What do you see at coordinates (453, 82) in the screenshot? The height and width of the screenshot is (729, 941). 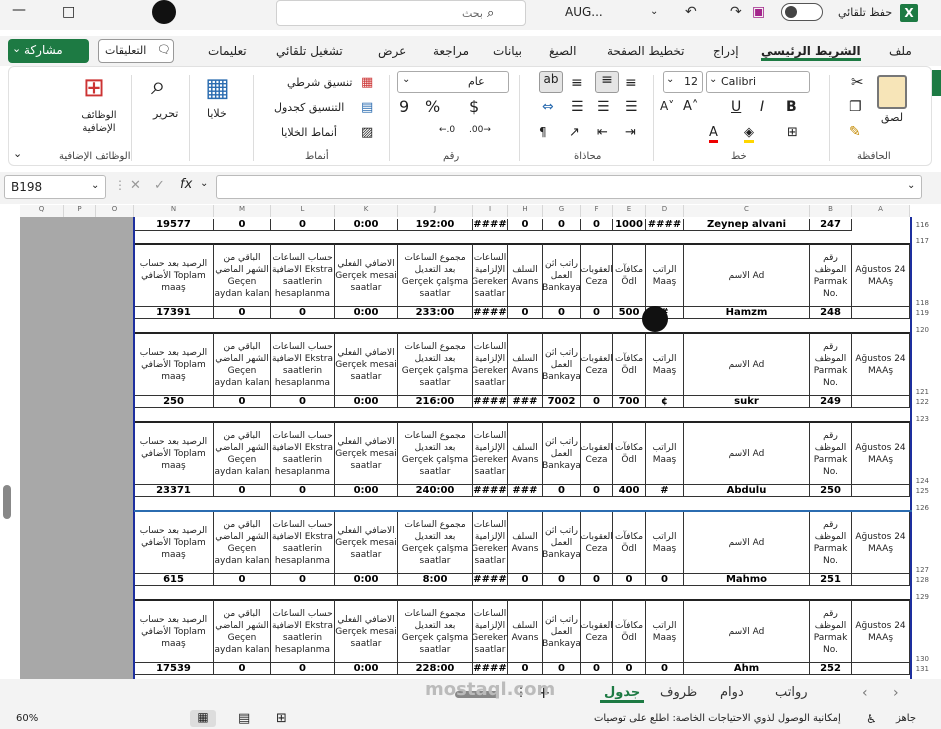 I see `number-format-select: عام ⌄` at bounding box center [453, 82].